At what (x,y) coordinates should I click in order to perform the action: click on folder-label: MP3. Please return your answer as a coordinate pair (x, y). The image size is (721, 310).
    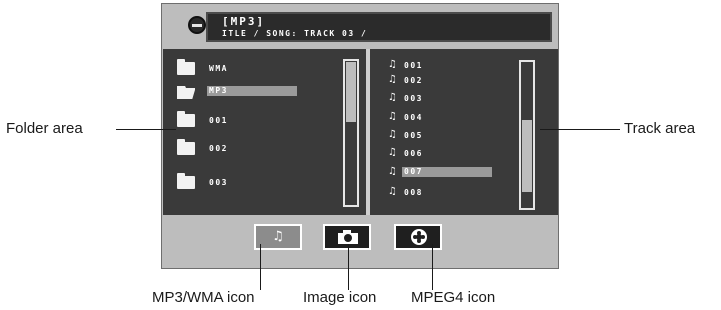
    Looking at the image, I should click on (252, 91).